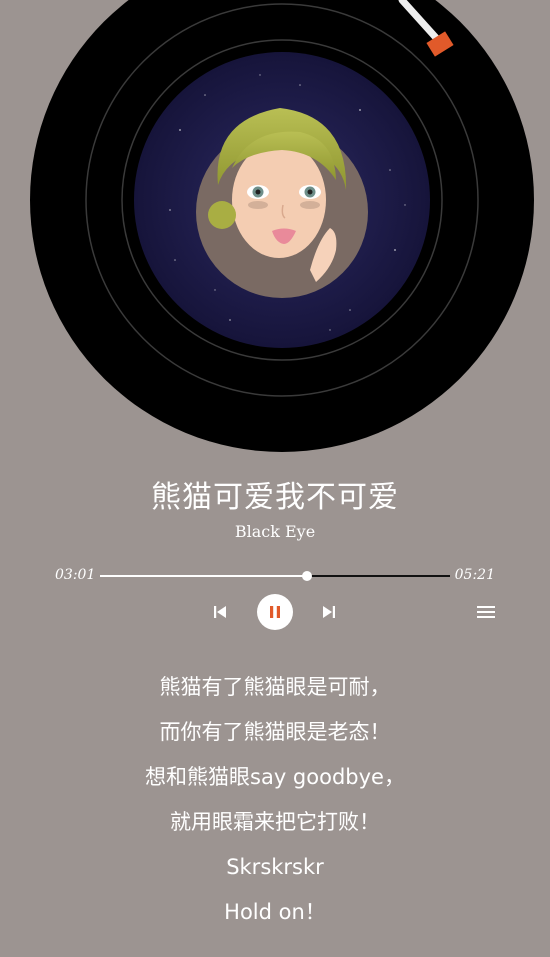 The height and width of the screenshot is (957, 550). I want to click on next-track-button, so click(329, 612).